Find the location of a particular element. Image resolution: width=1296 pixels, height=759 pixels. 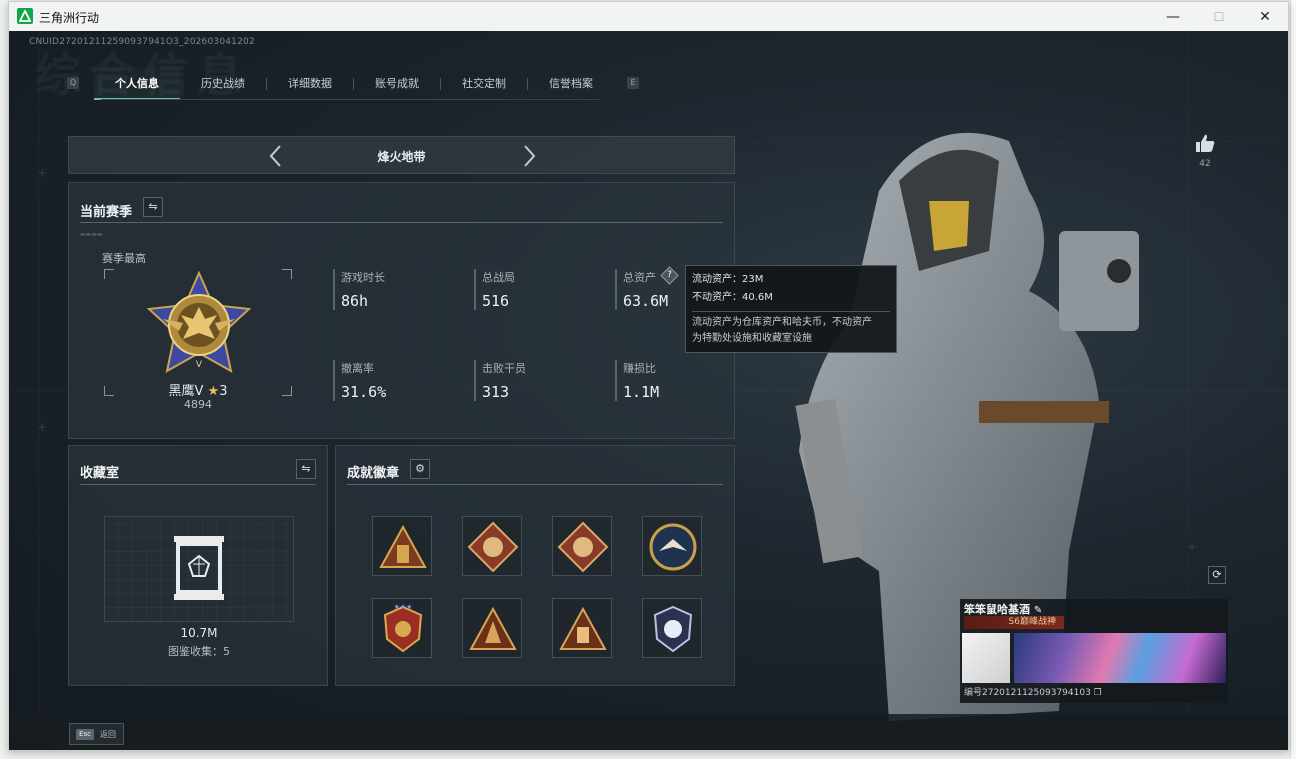

star-icon: ★ is located at coordinates (213, 391).